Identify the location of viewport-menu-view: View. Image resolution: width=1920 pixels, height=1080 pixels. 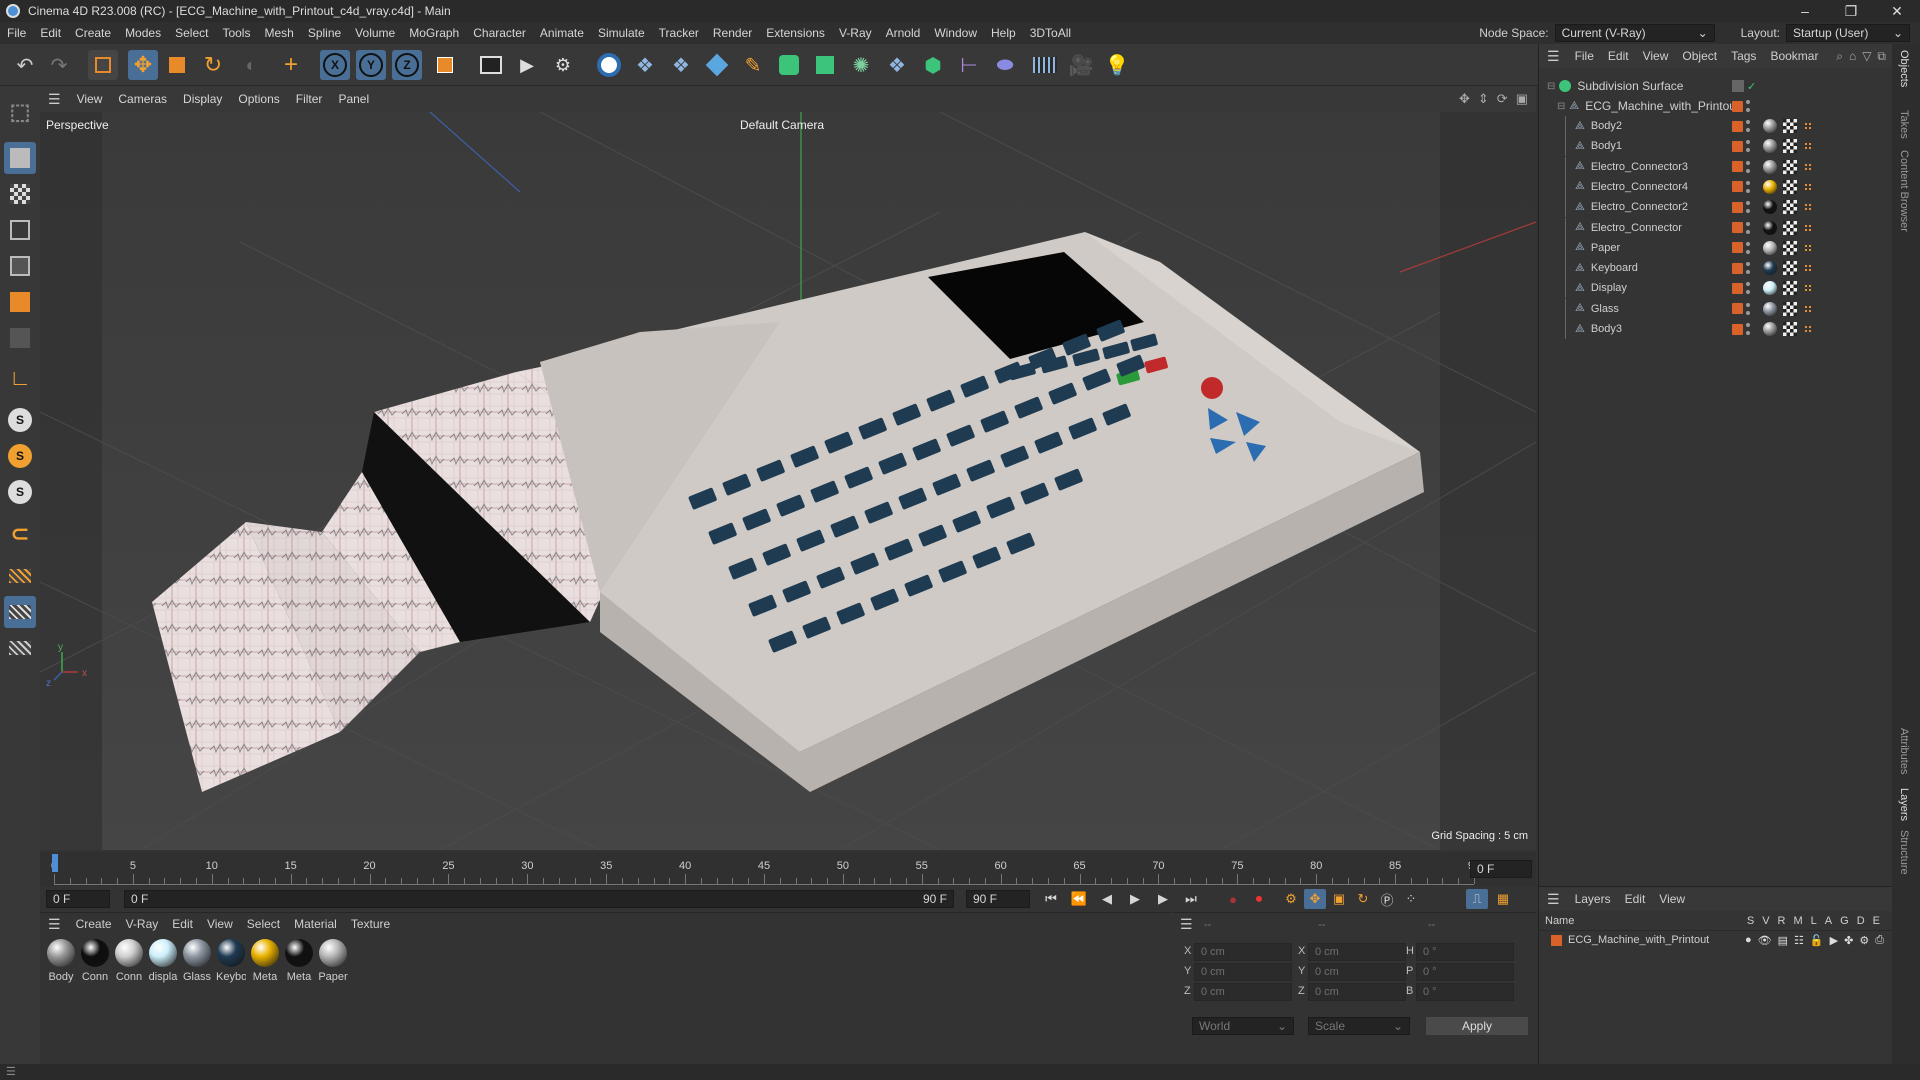
(90, 99).